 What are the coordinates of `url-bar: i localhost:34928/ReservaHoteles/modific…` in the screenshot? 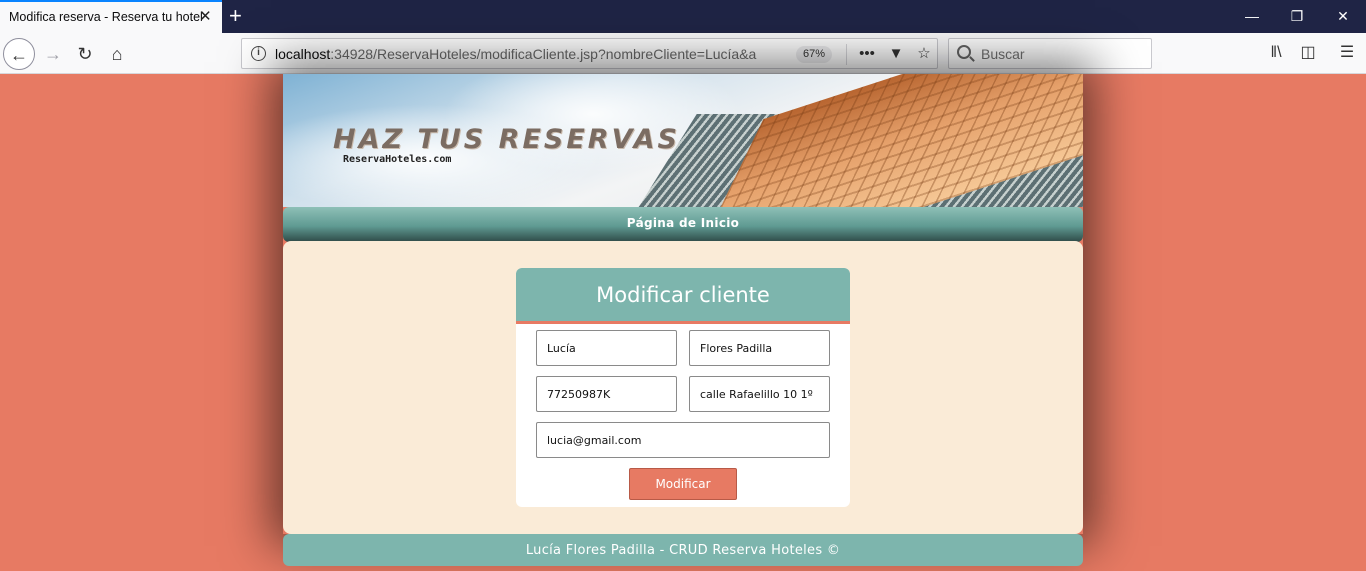 It's located at (589, 53).